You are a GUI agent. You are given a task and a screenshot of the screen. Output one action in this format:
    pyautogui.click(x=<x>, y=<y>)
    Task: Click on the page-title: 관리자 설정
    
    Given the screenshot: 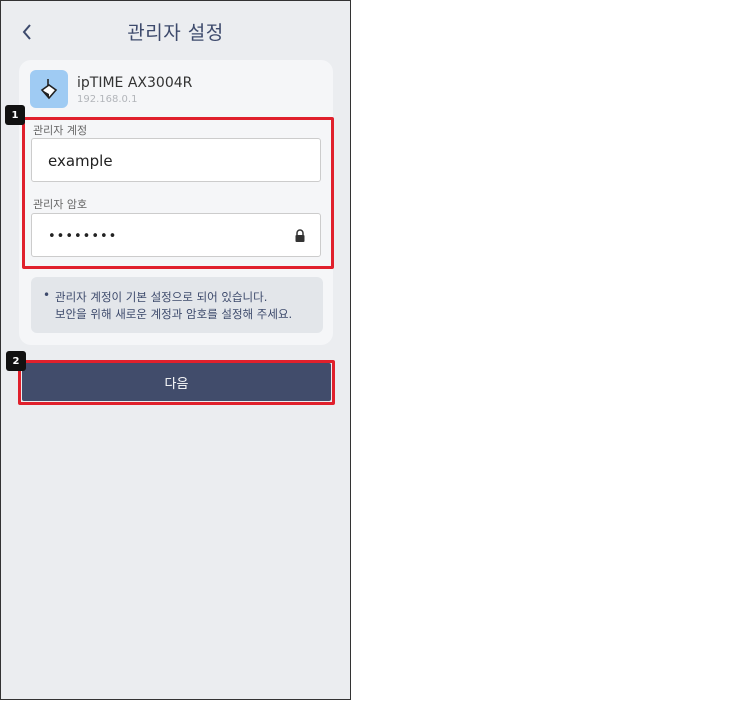 What is the action you would take?
    pyautogui.click(x=175, y=33)
    